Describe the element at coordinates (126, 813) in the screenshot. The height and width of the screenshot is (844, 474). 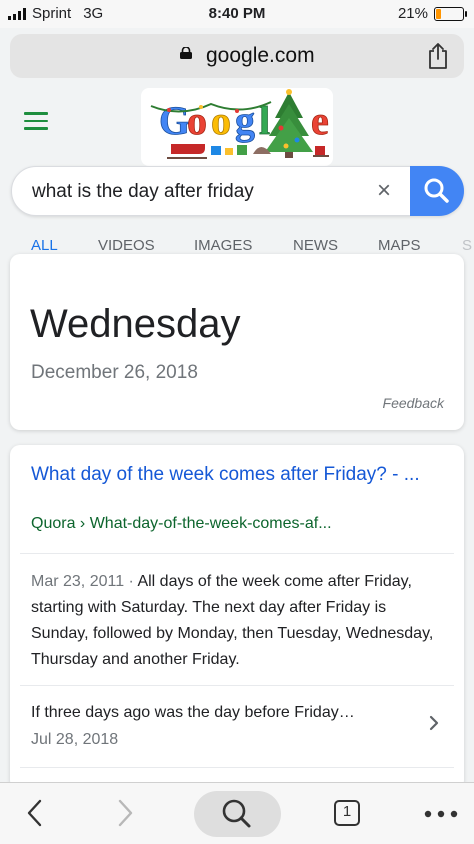
I see `forward-icon` at that location.